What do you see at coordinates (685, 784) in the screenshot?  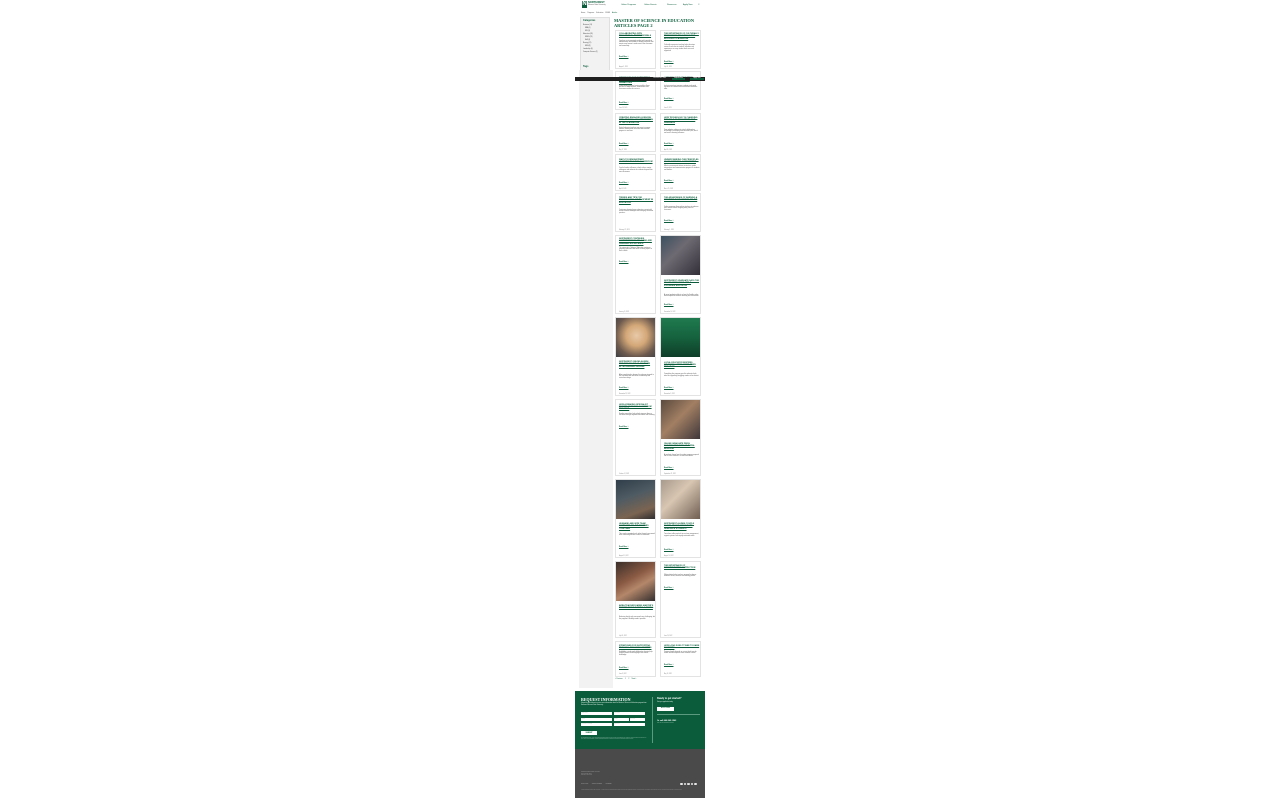 I see `twitter-icon: t` at bounding box center [685, 784].